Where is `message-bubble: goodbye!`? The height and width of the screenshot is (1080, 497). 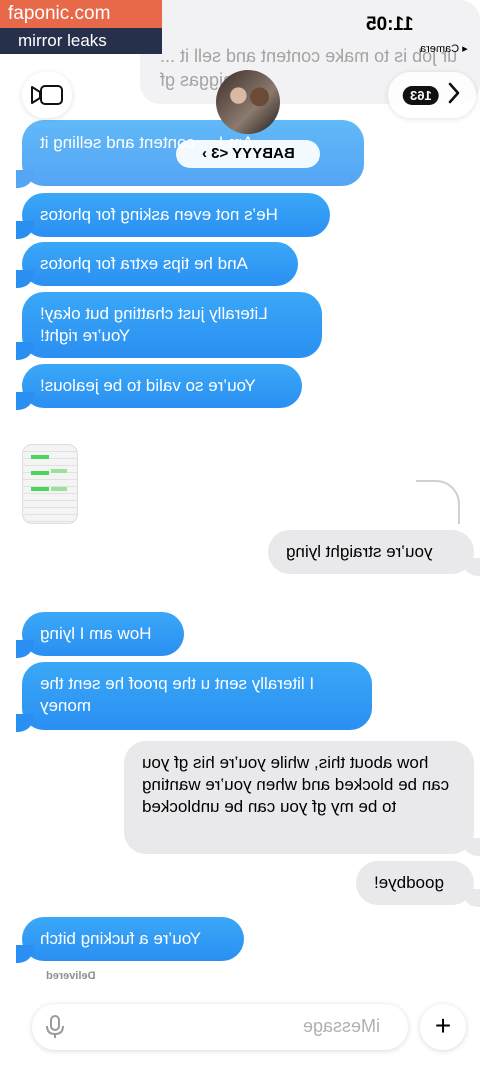
message-bubble: goodbye! is located at coordinates (418, 884).